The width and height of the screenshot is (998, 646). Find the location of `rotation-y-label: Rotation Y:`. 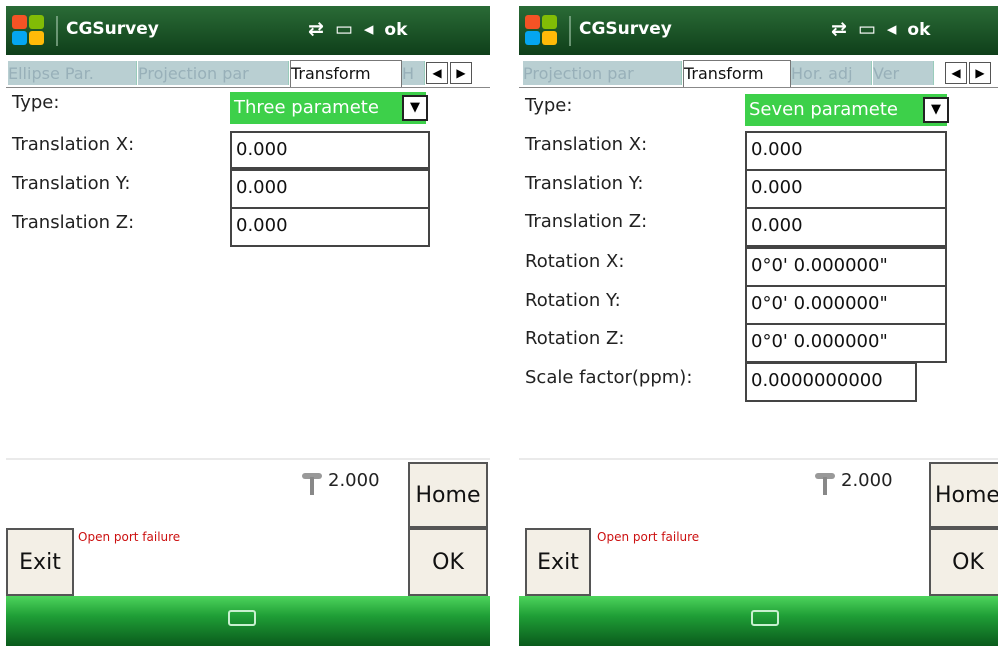

rotation-y-label: Rotation Y: is located at coordinates (573, 300).